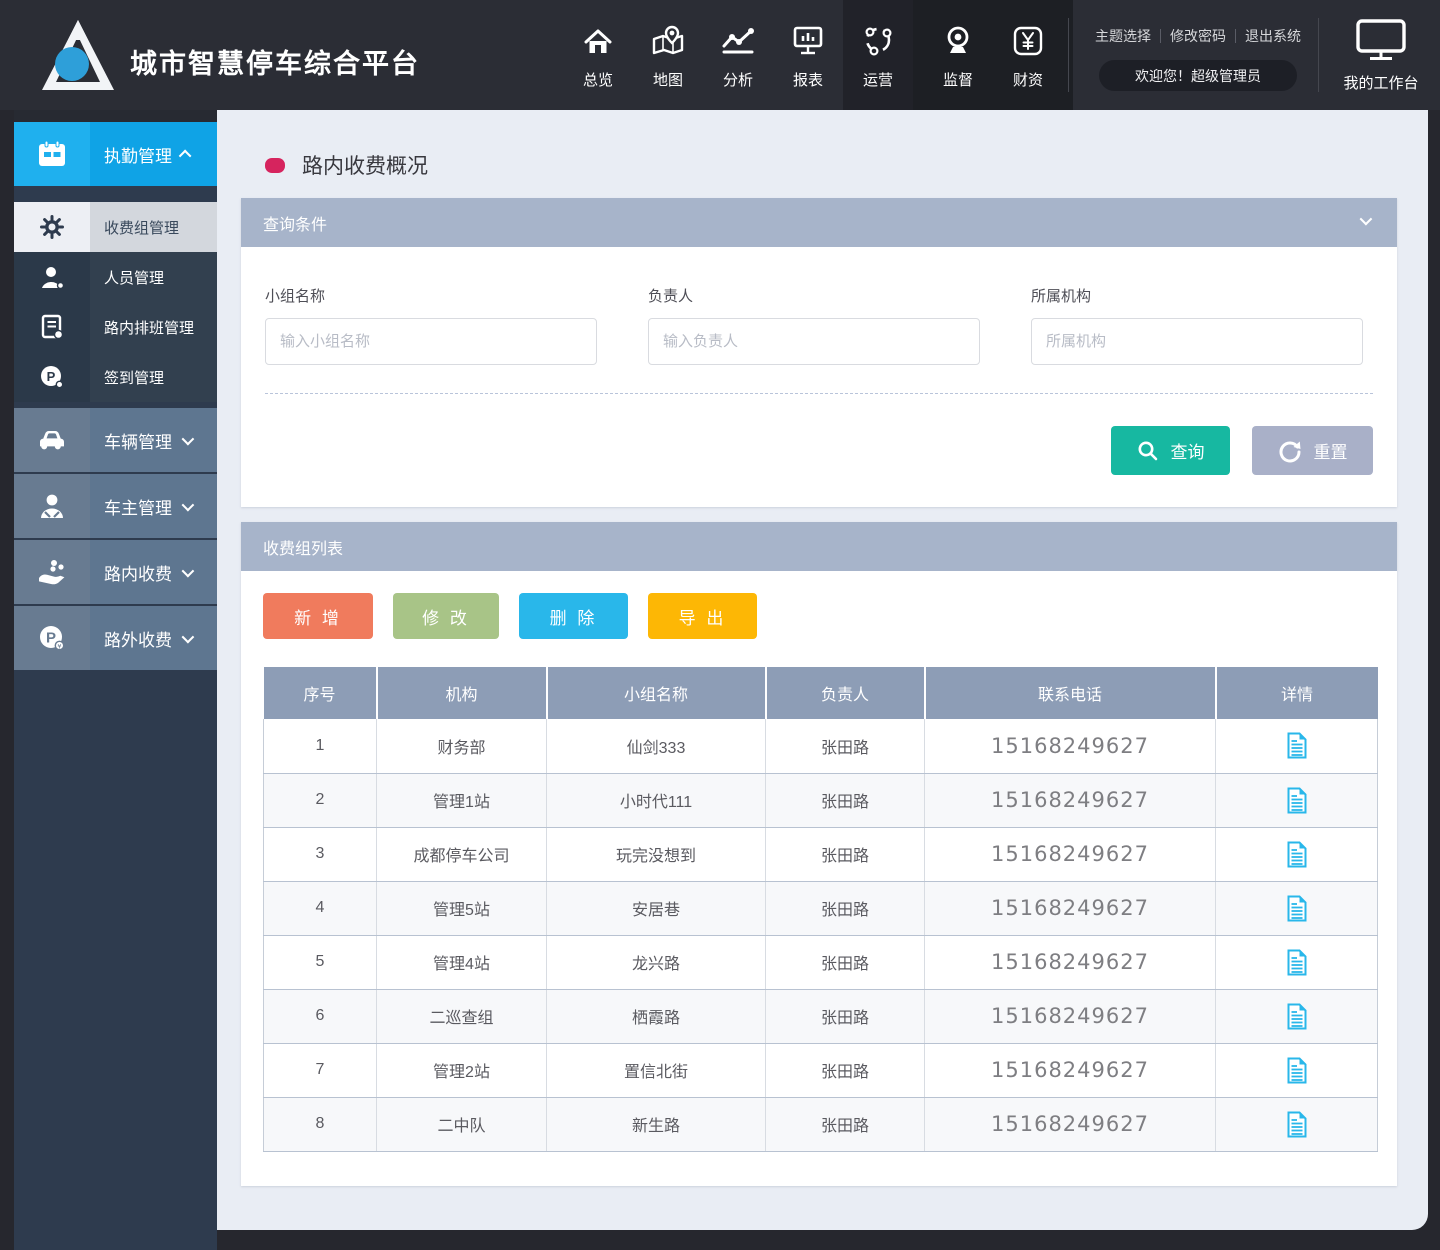 This screenshot has height=1250, width=1440. What do you see at coordinates (656, 1016) in the screenshot?
I see `cell-group: 栖霞路` at bounding box center [656, 1016].